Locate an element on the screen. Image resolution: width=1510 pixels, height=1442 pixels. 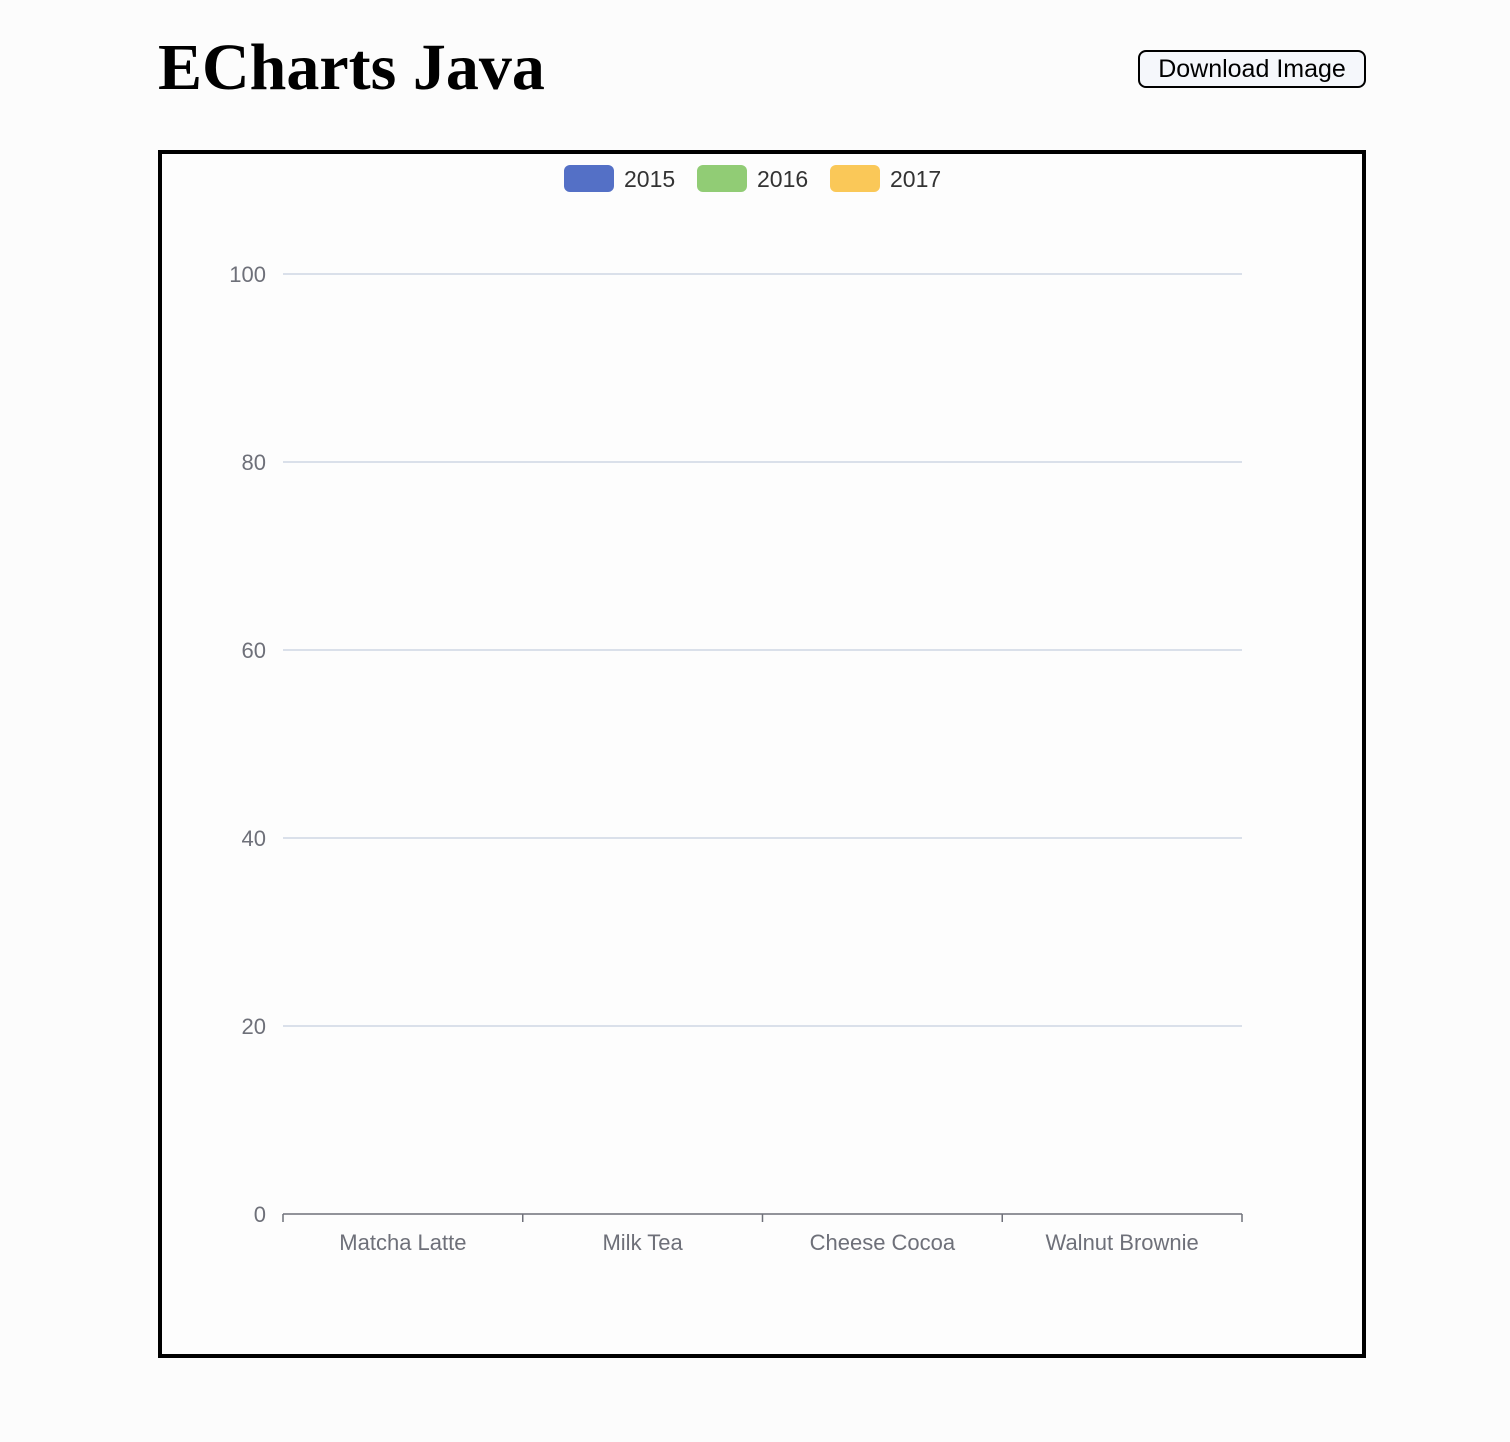
legend-label: 2017 is located at coordinates (915, 179).